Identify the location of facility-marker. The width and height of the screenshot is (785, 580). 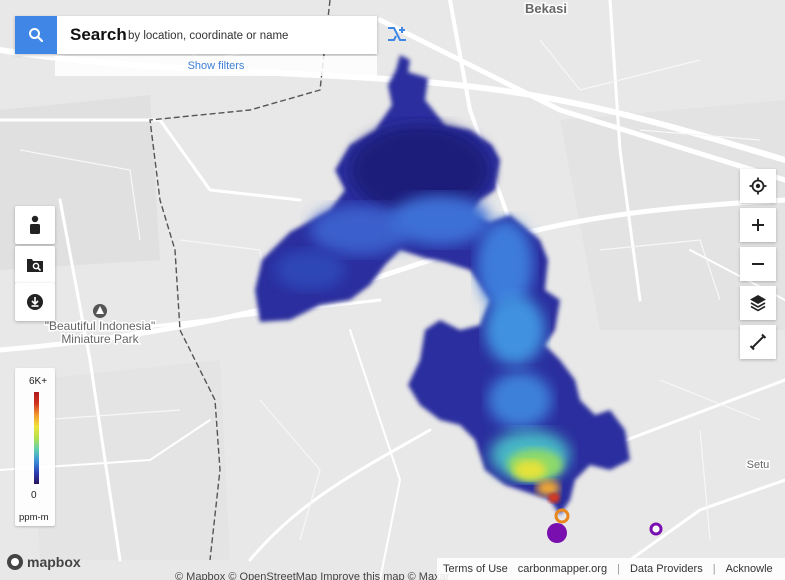
(656, 529).